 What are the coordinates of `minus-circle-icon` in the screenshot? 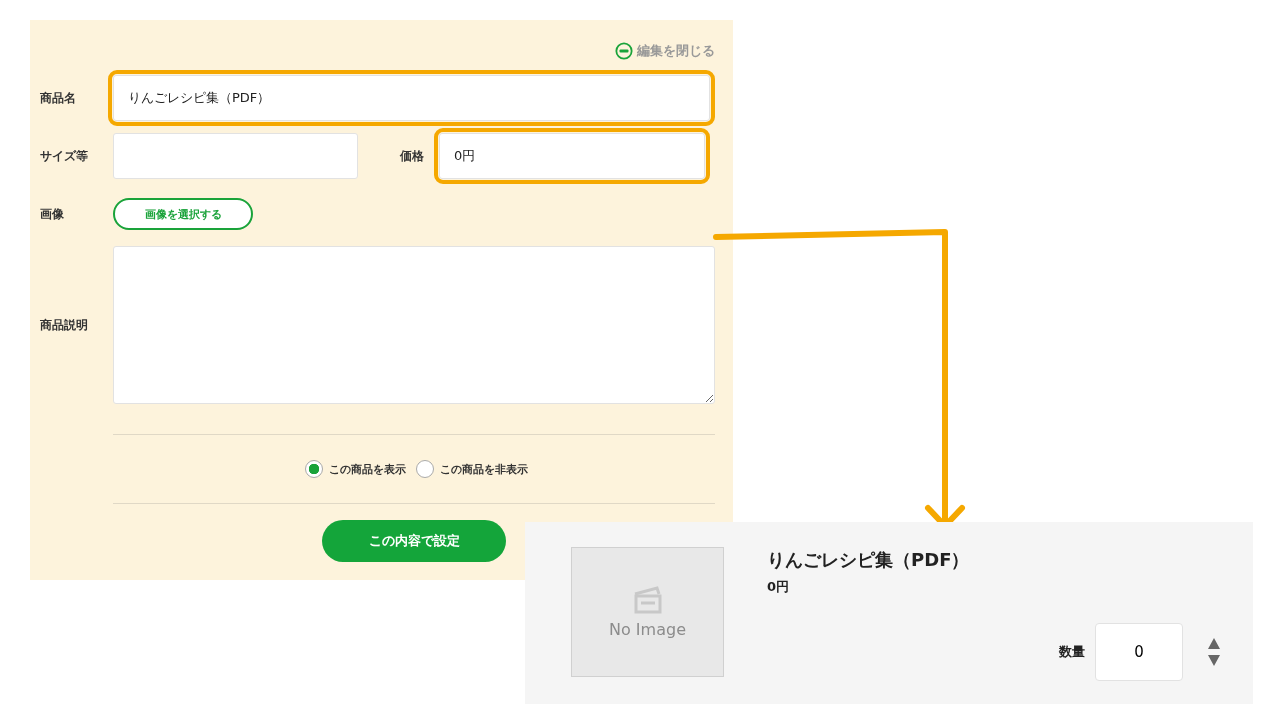 It's located at (624, 51).